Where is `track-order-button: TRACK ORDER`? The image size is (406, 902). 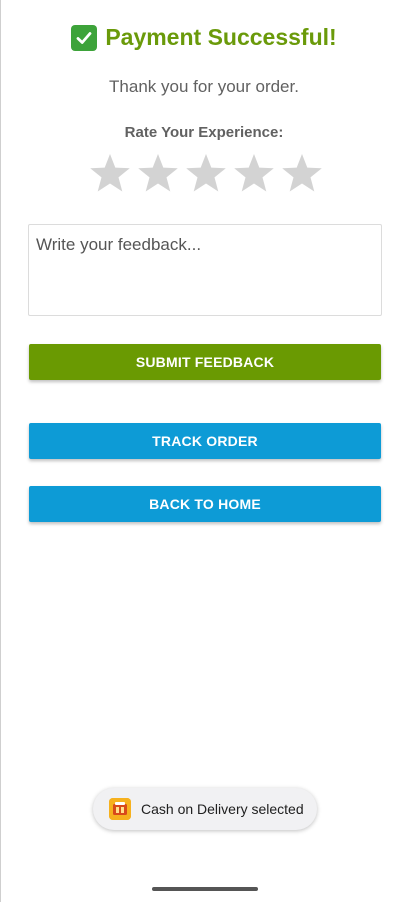
track-order-button: TRACK ORDER is located at coordinates (205, 441).